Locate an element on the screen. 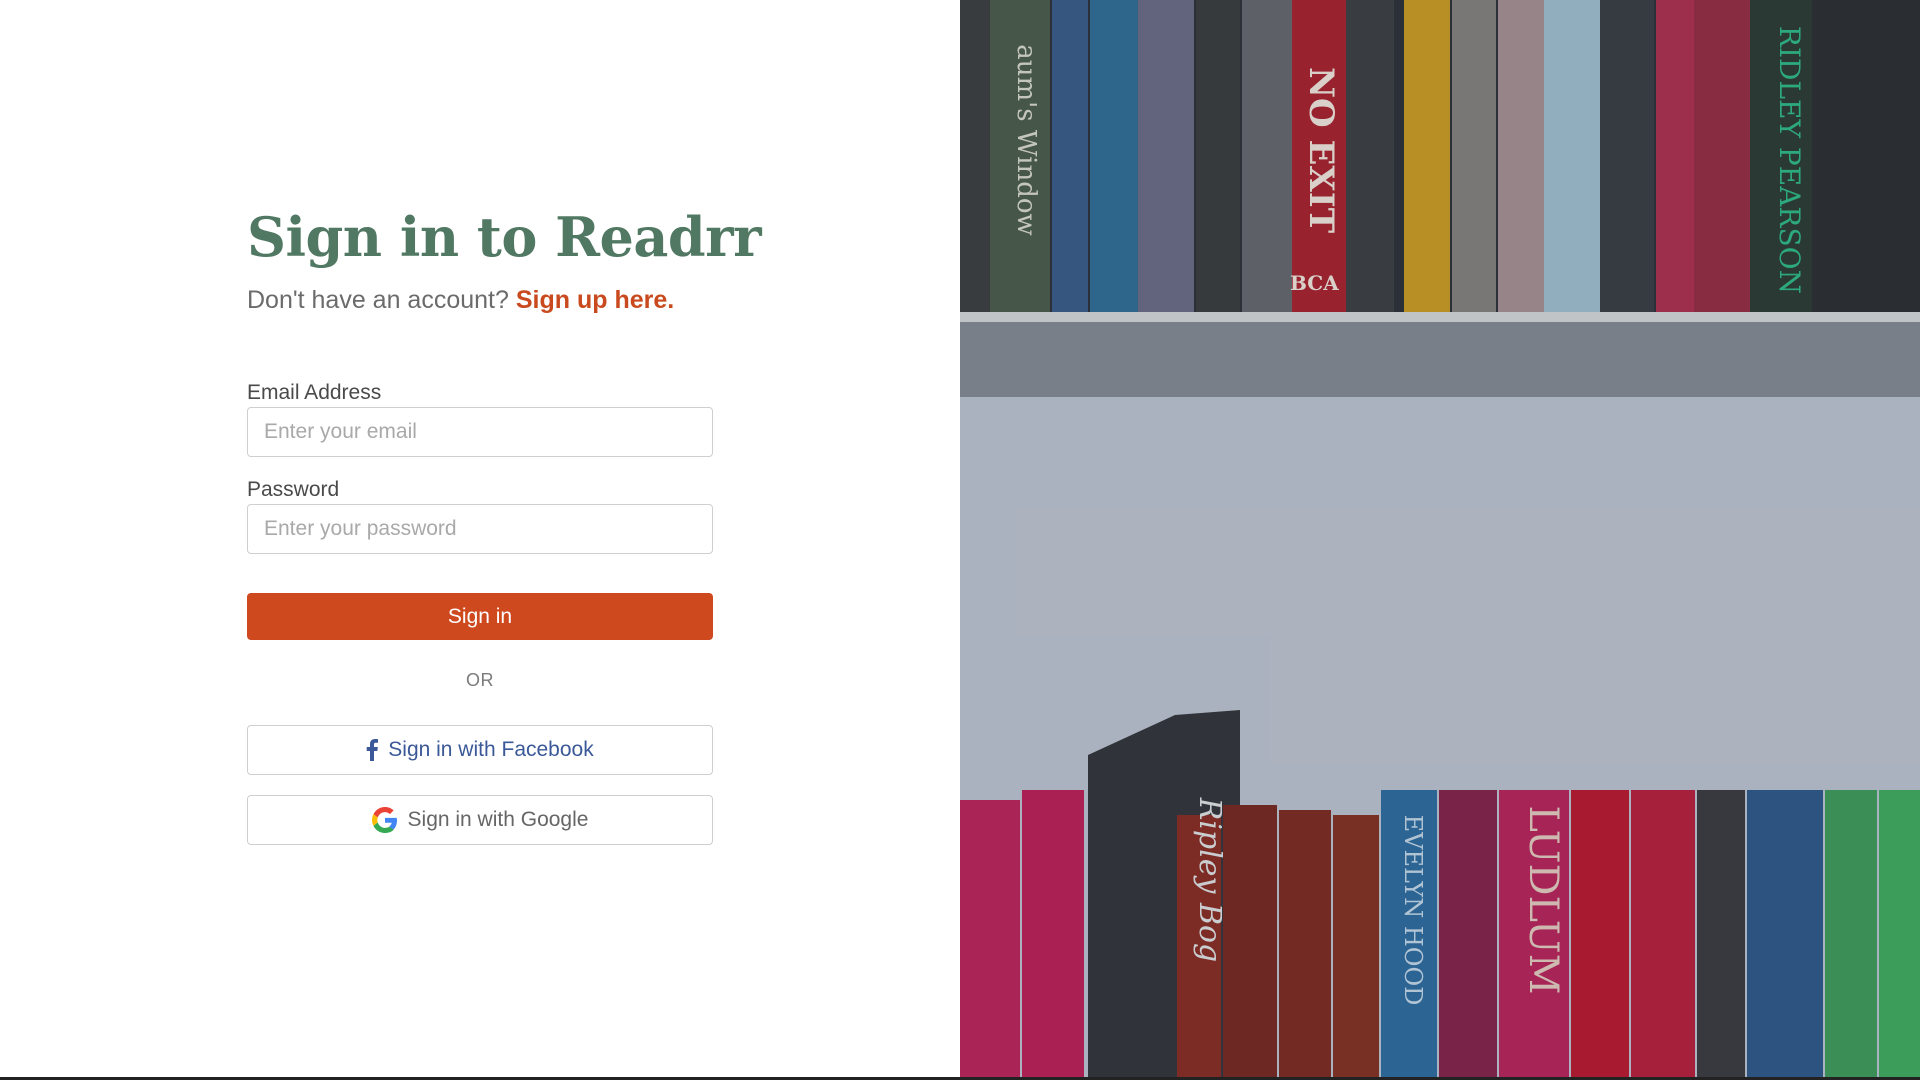  signup-prompt: Don't have an account? Sign up here. is located at coordinates (460, 300).